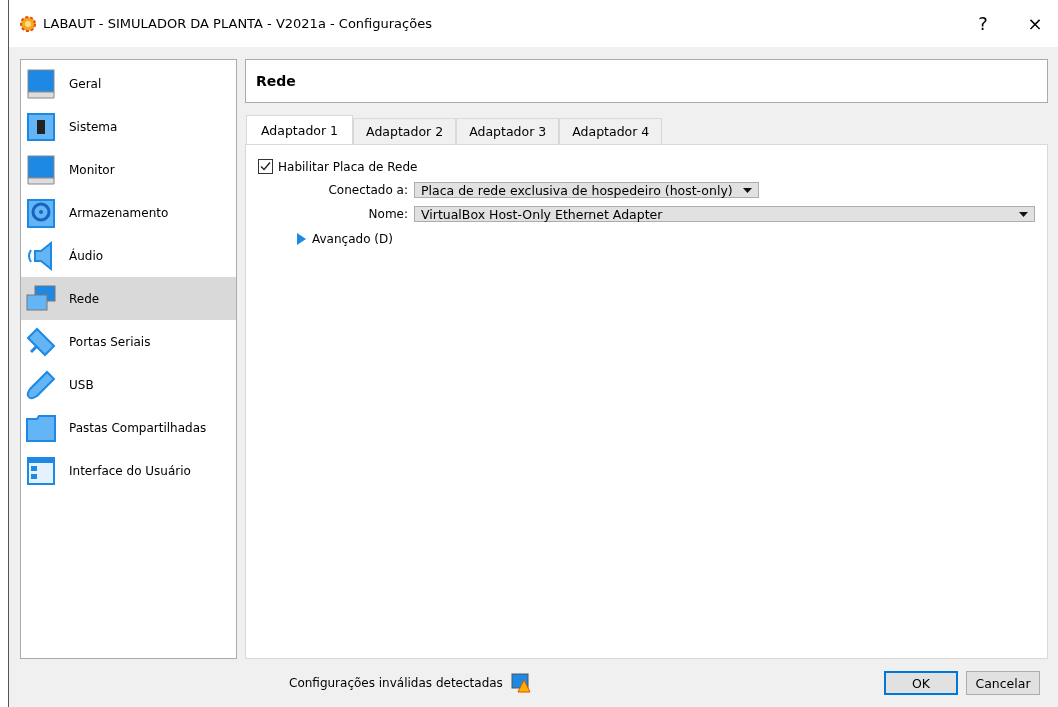  Describe the element at coordinates (28, 23) in the screenshot. I see `gear-icon` at that location.